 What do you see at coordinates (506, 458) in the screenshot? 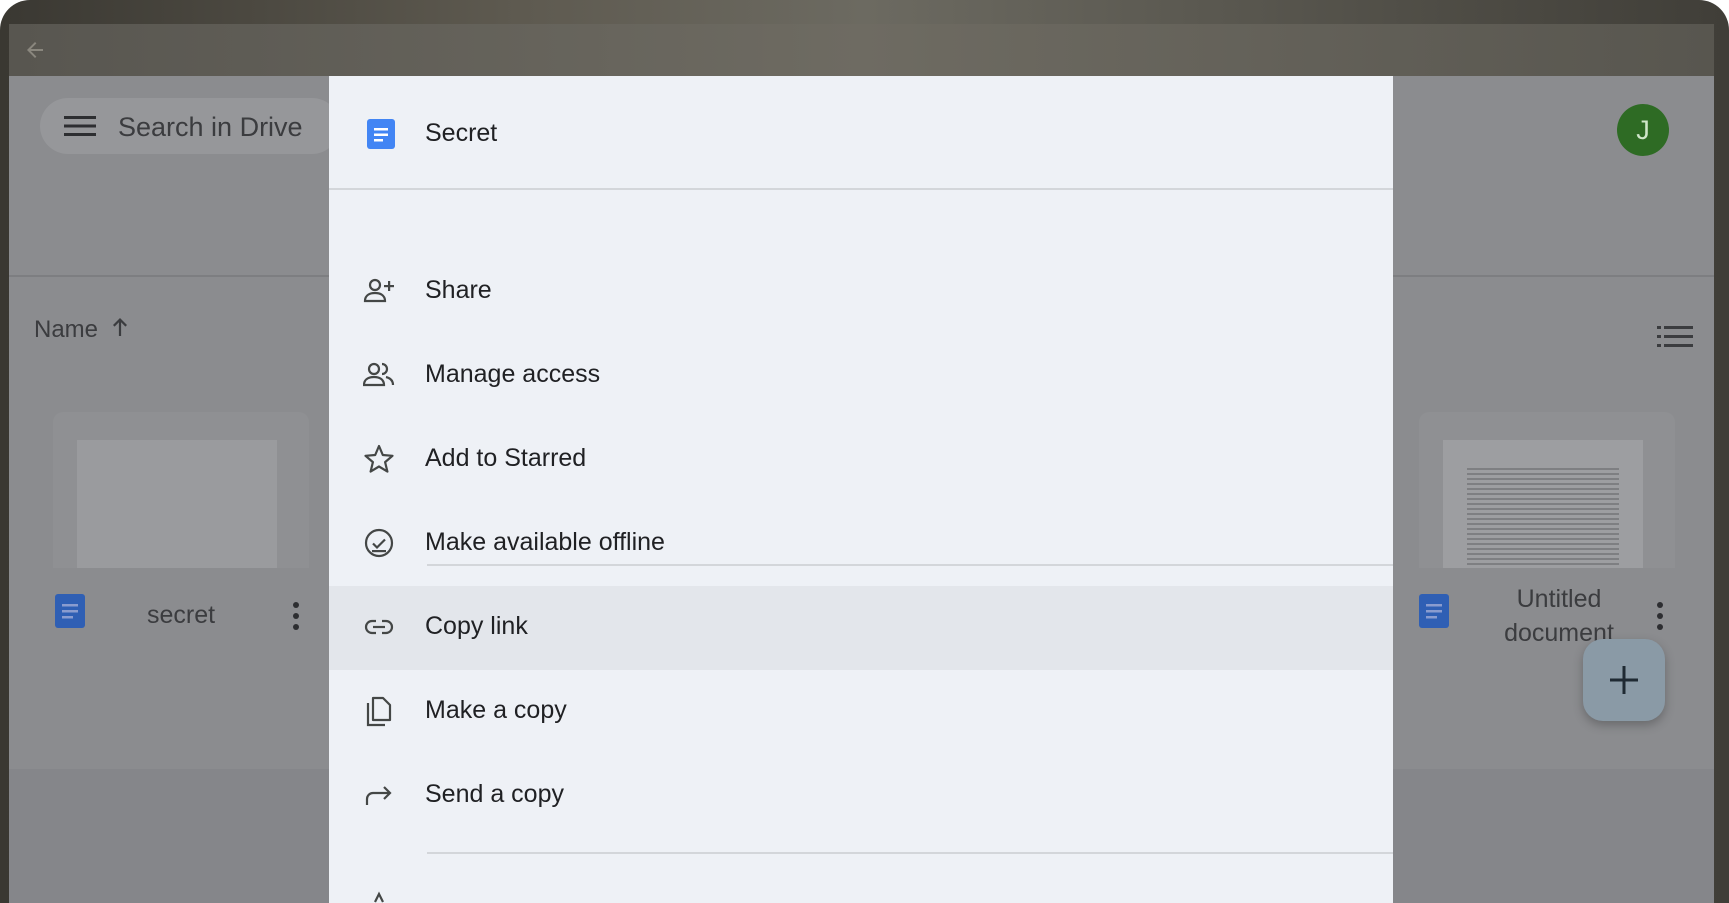
I see `menu-item-label: Add to Starred` at bounding box center [506, 458].